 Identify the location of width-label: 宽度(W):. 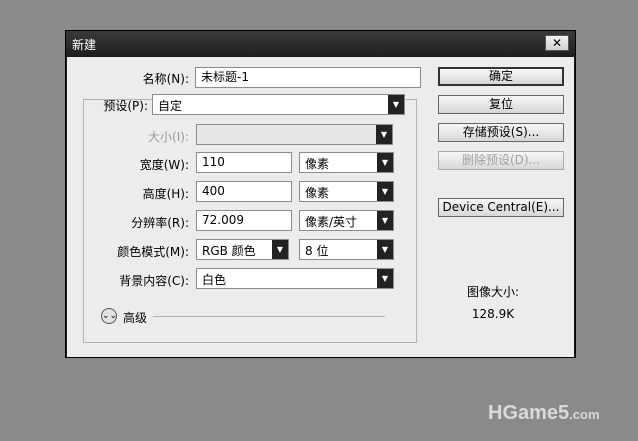
(164, 165).